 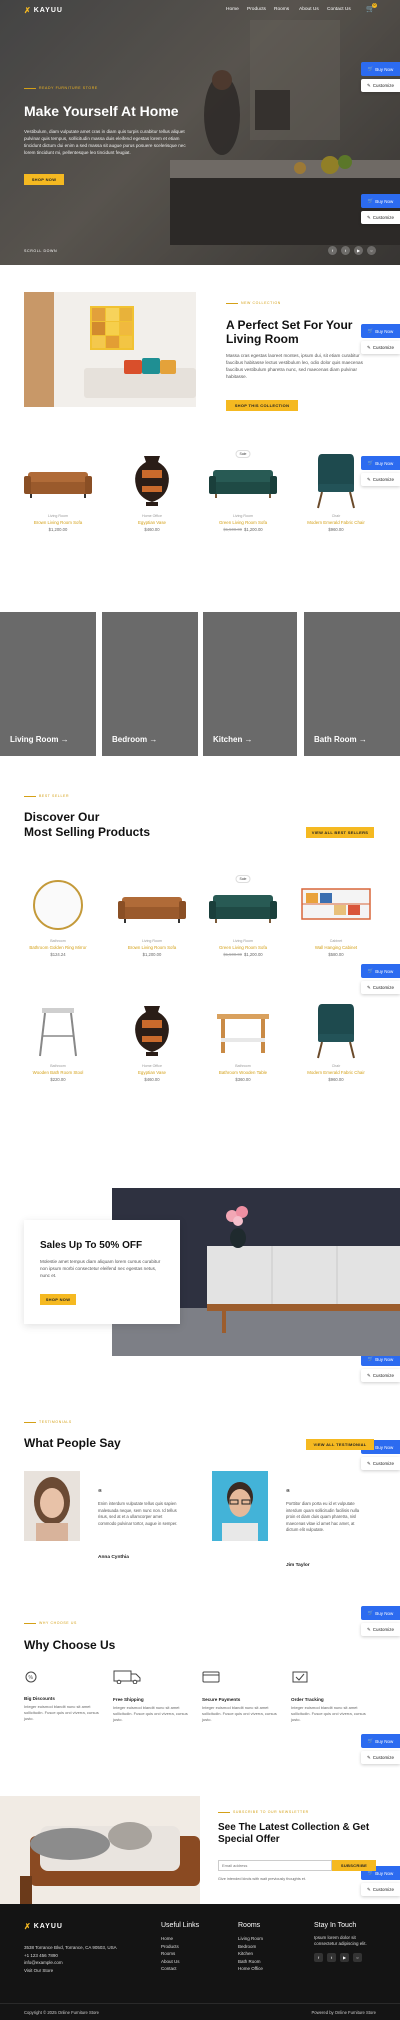 I want to click on product-card: Bathroom Wooden Bath Room Stool $220.00, so click(x=58, y=1041).